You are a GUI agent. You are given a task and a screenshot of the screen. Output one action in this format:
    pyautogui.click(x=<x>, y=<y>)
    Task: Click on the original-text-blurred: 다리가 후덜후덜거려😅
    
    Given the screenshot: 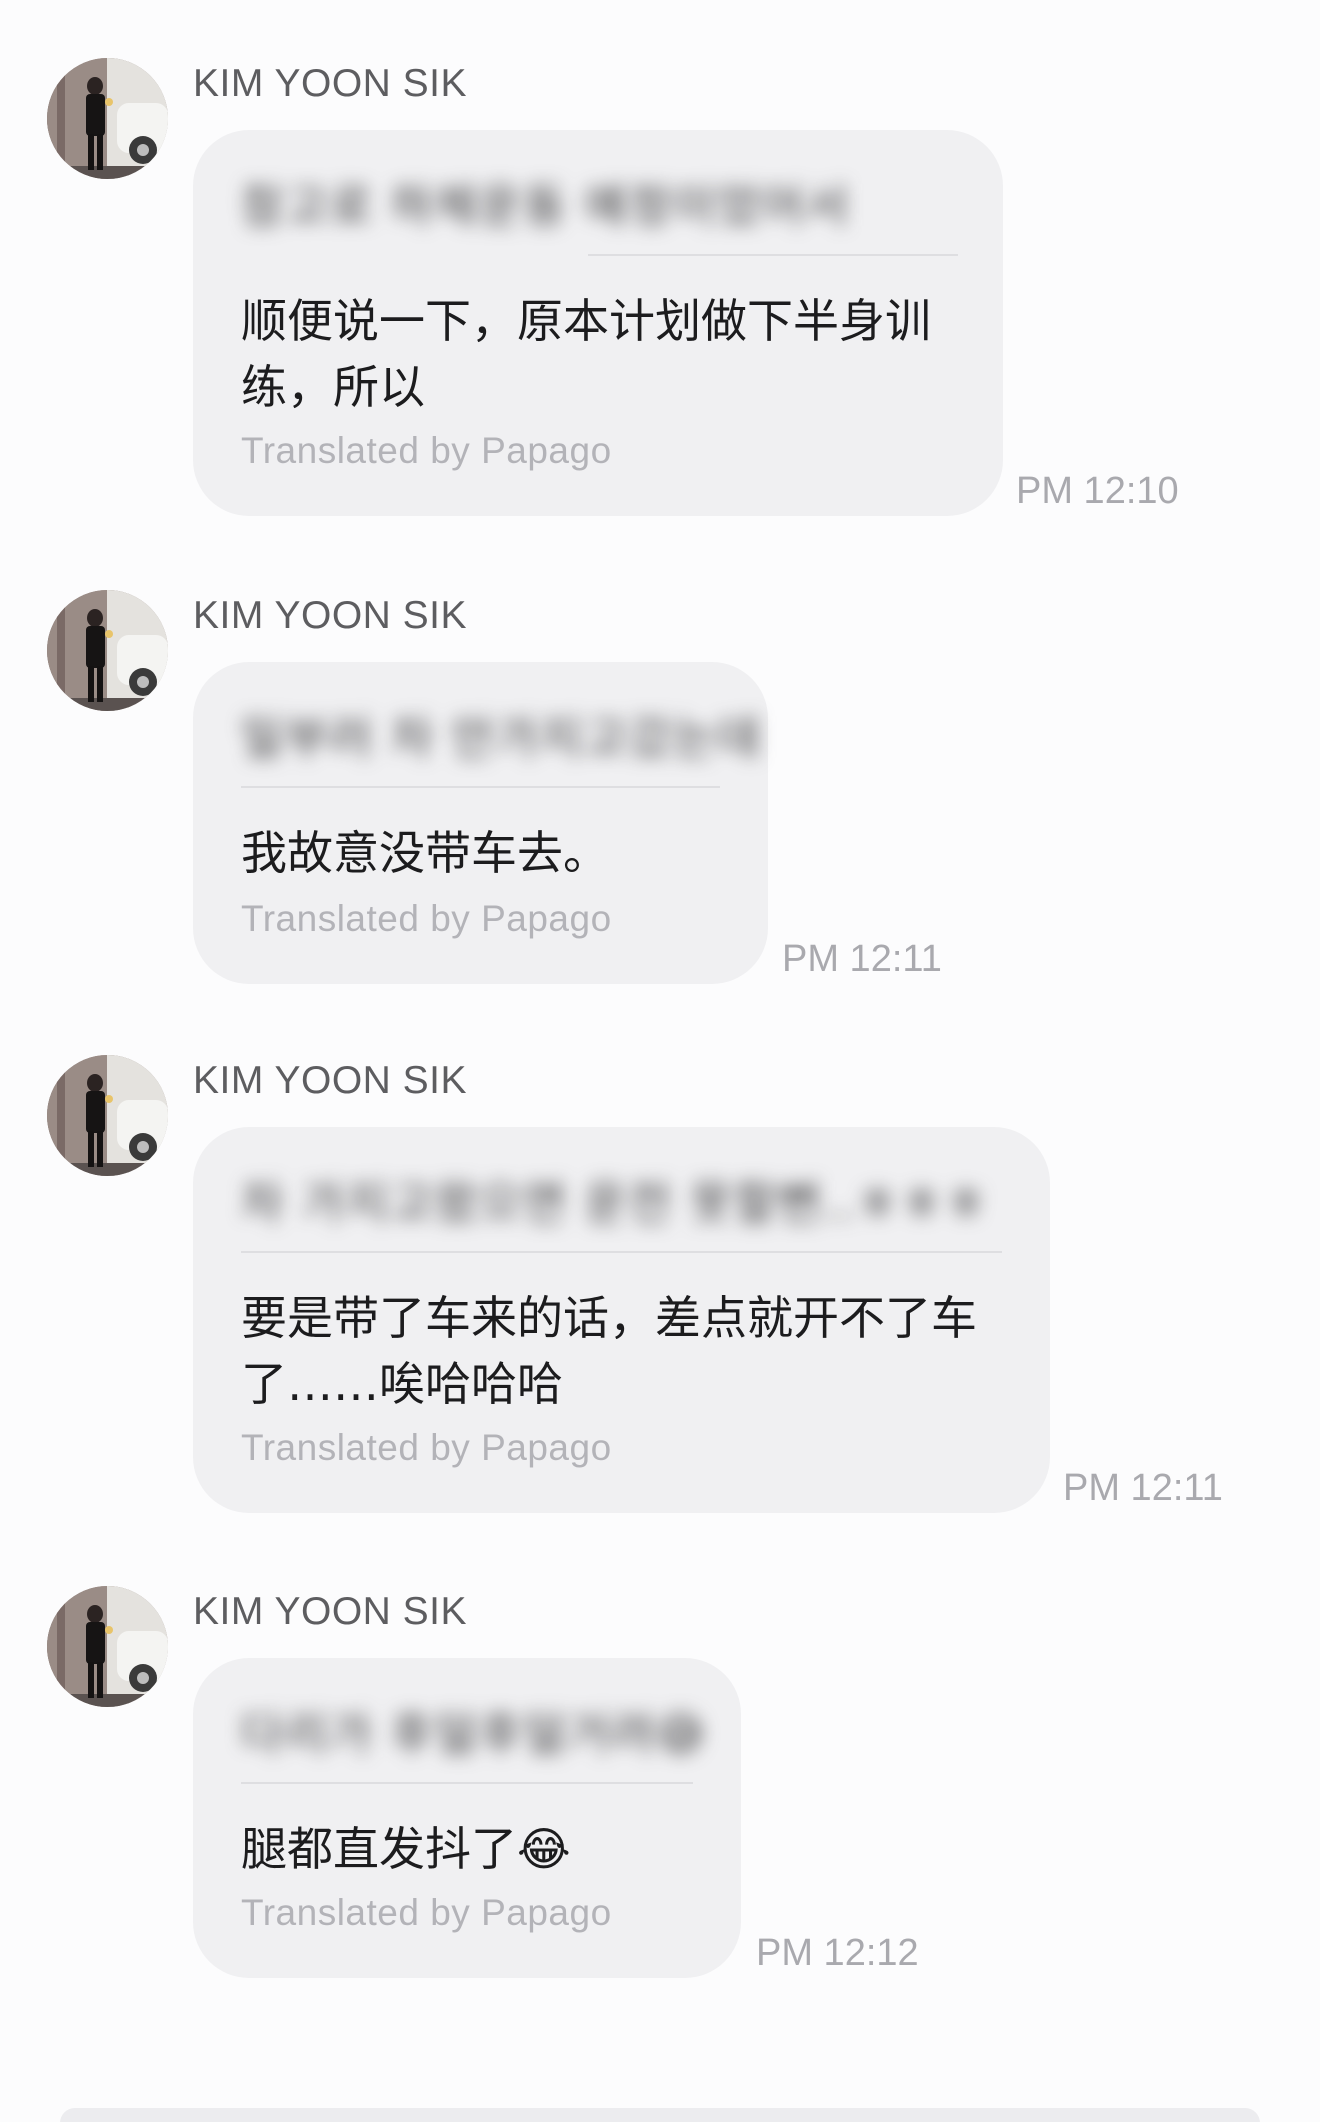 What is the action you would take?
    pyautogui.click(x=474, y=1734)
    